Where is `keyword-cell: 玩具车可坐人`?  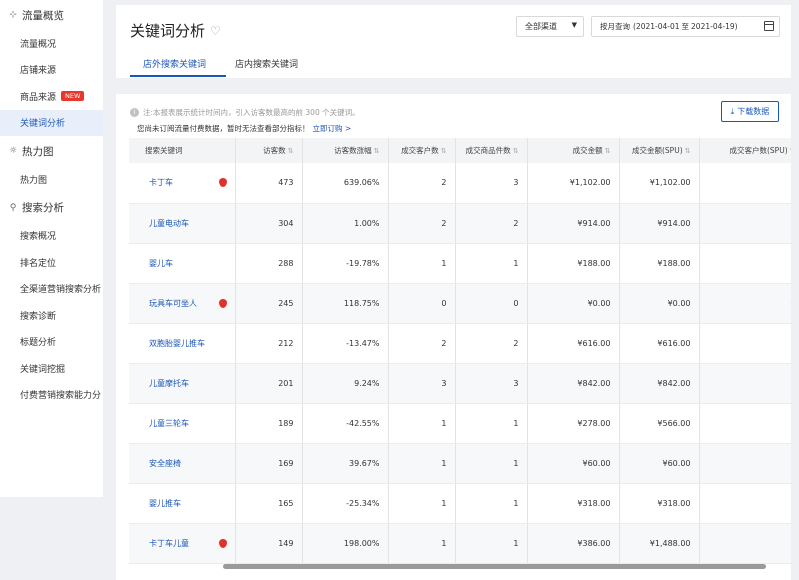 keyword-cell: 玩具车可坐人 is located at coordinates (182, 303).